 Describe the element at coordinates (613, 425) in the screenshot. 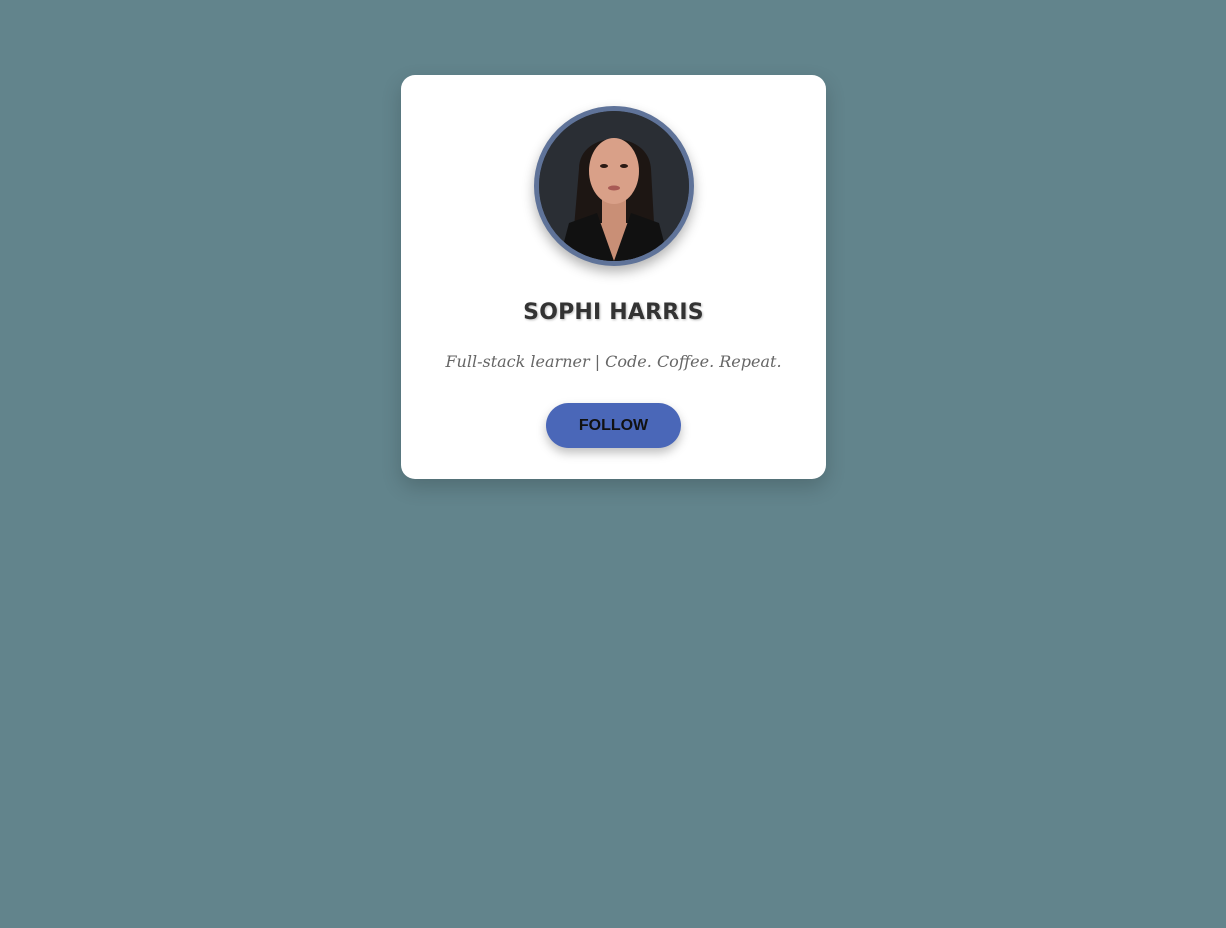

I see `follow-button: FOLLOW` at that location.